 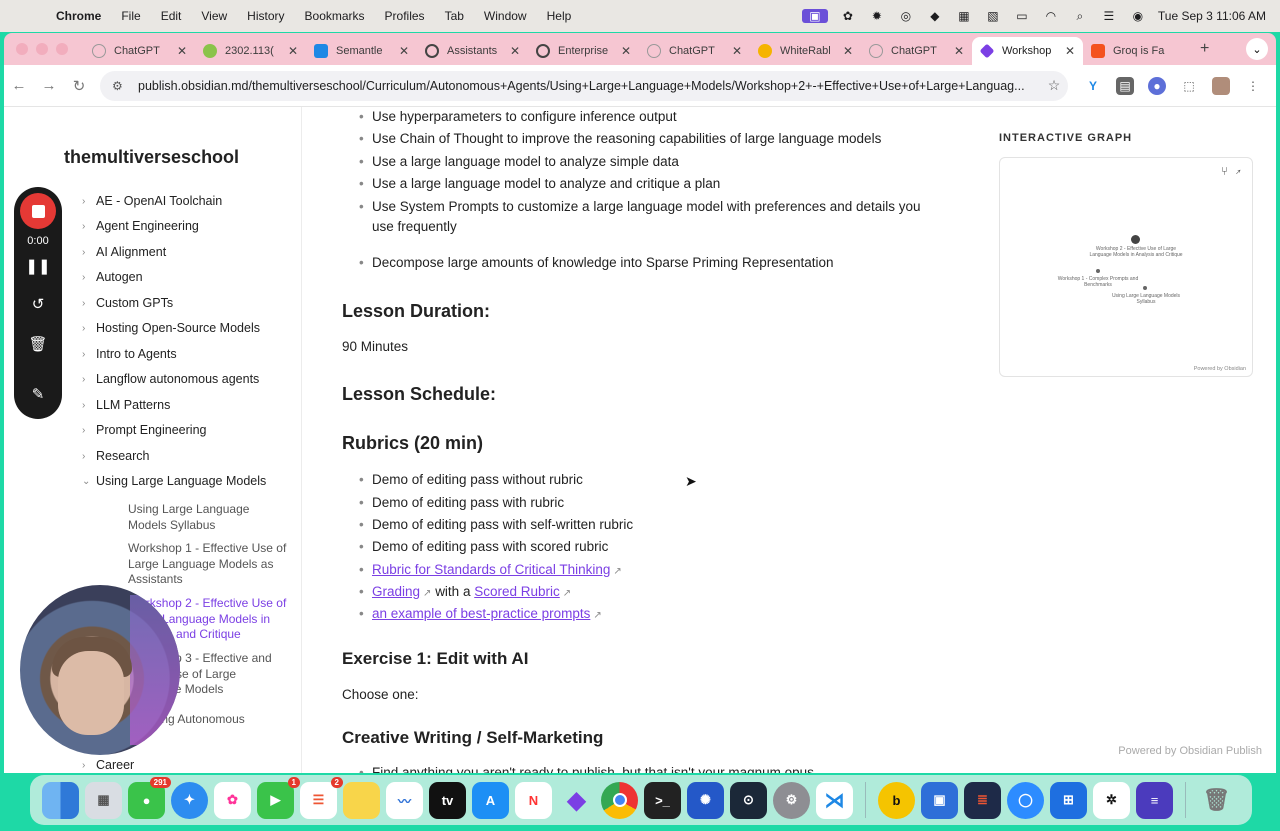 What do you see at coordinates (38, 344) in the screenshot?
I see `trash-icon: 🗑` at bounding box center [38, 344].